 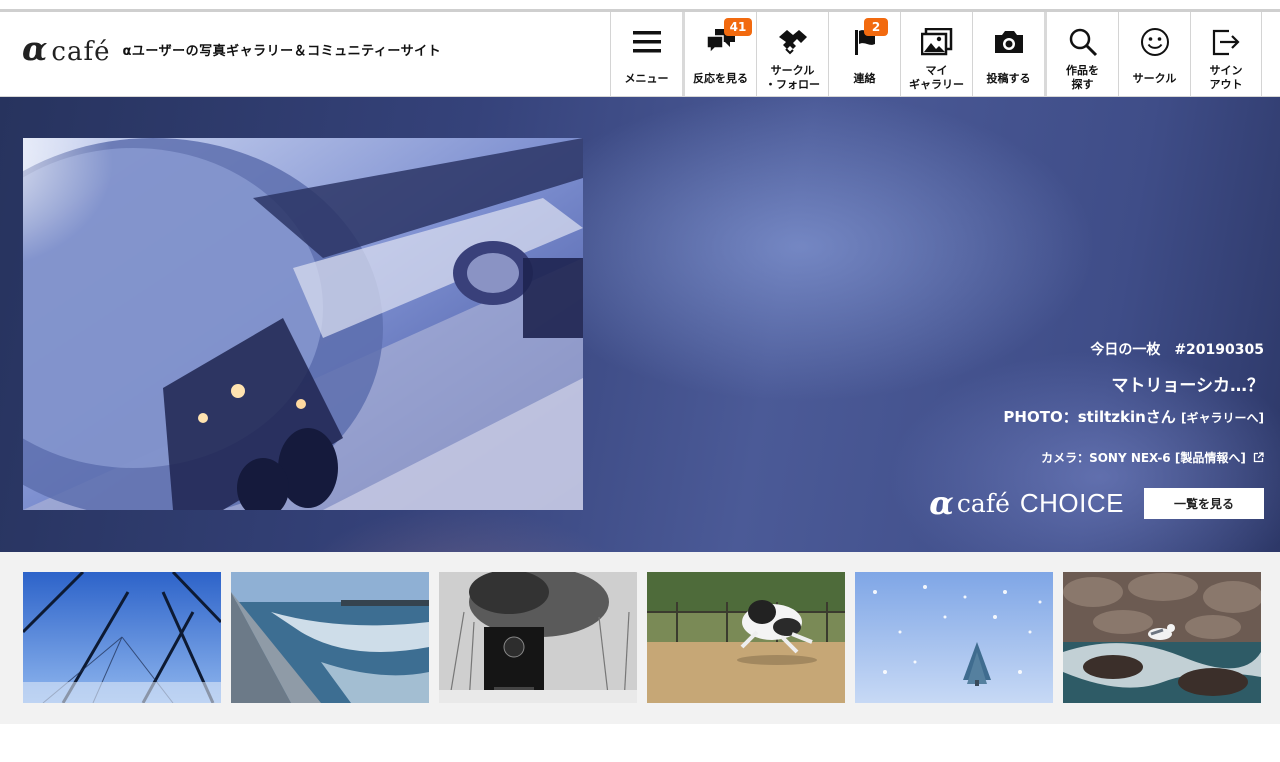 I want to click on photo-of-the-day-date: 今日の一枚 #20190305, so click(x=1177, y=350).